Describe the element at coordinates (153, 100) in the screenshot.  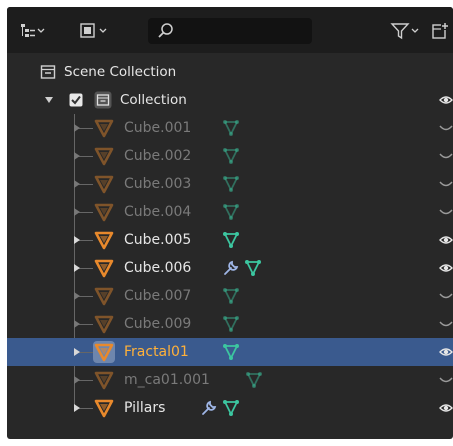
I see `collection-label: Collection` at that location.